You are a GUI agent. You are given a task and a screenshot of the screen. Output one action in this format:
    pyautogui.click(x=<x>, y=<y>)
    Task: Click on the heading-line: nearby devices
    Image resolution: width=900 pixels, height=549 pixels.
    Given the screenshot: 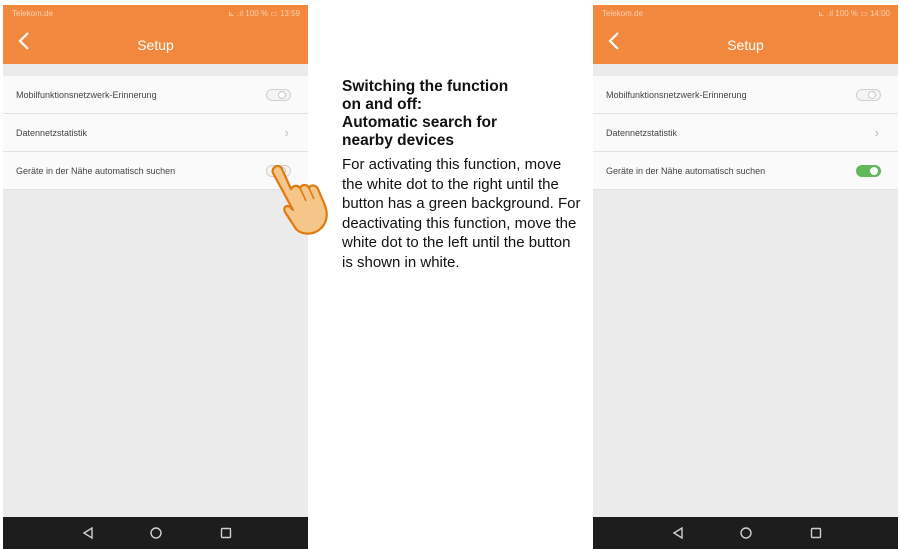 What is the action you would take?
    pyautogui.click(x=398, y=140)
    